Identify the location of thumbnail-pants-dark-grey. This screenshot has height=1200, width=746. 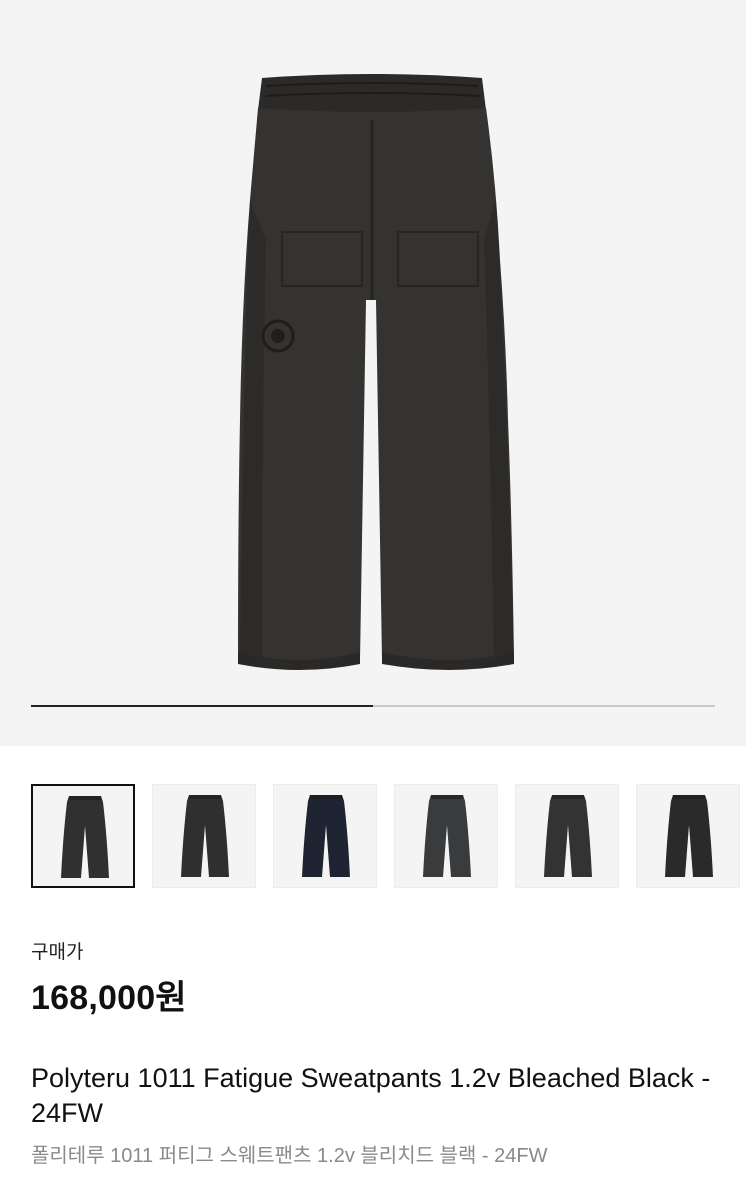
(567, 836).